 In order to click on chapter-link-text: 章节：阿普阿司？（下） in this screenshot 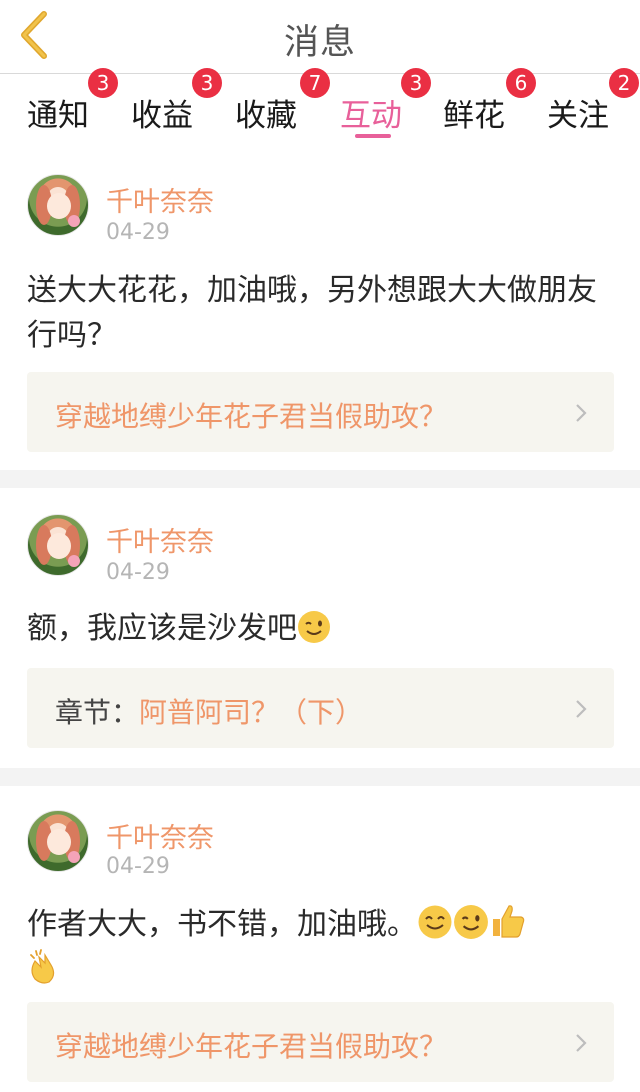, I will do `click(209, 711)`.